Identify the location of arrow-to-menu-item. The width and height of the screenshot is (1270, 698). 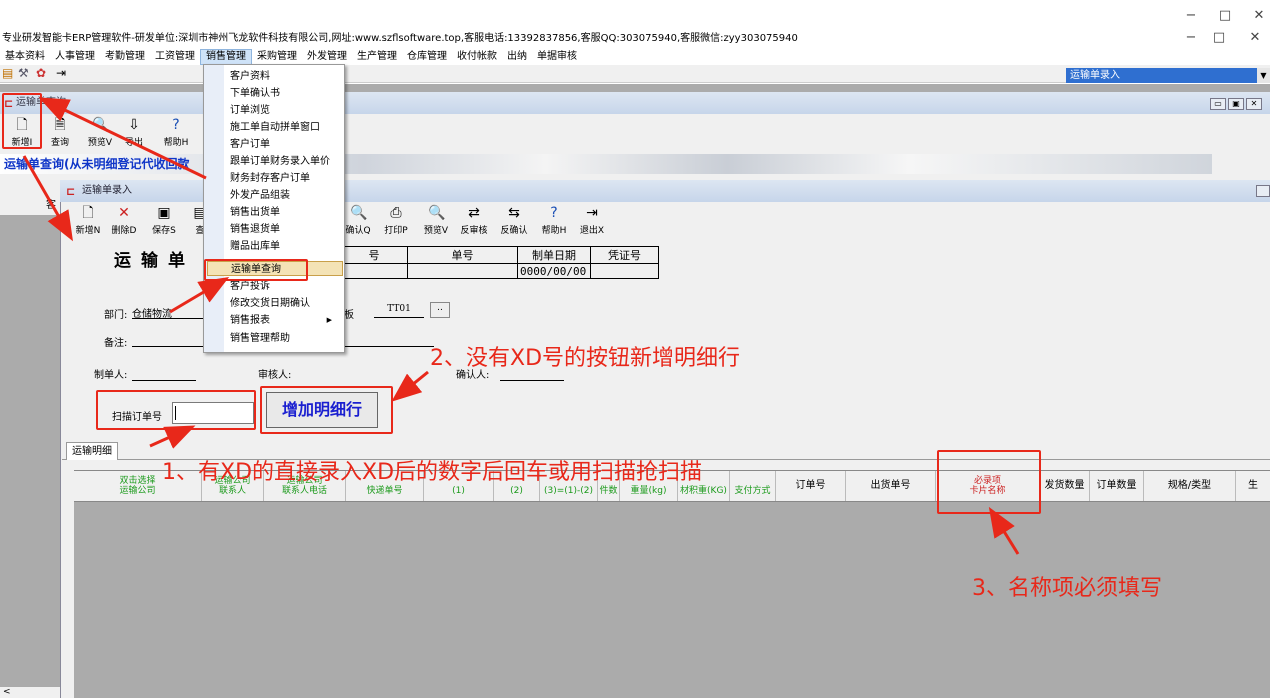
(199, 295).